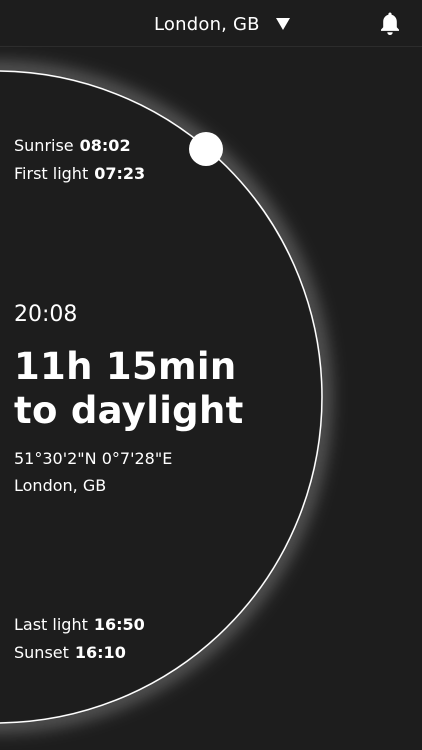 This screenshot has height=750, width=422. What do you see at coordinates (41, 652) in the screenshot?
I see `sunset-label: Sunset` at bounding box center [41, 652].